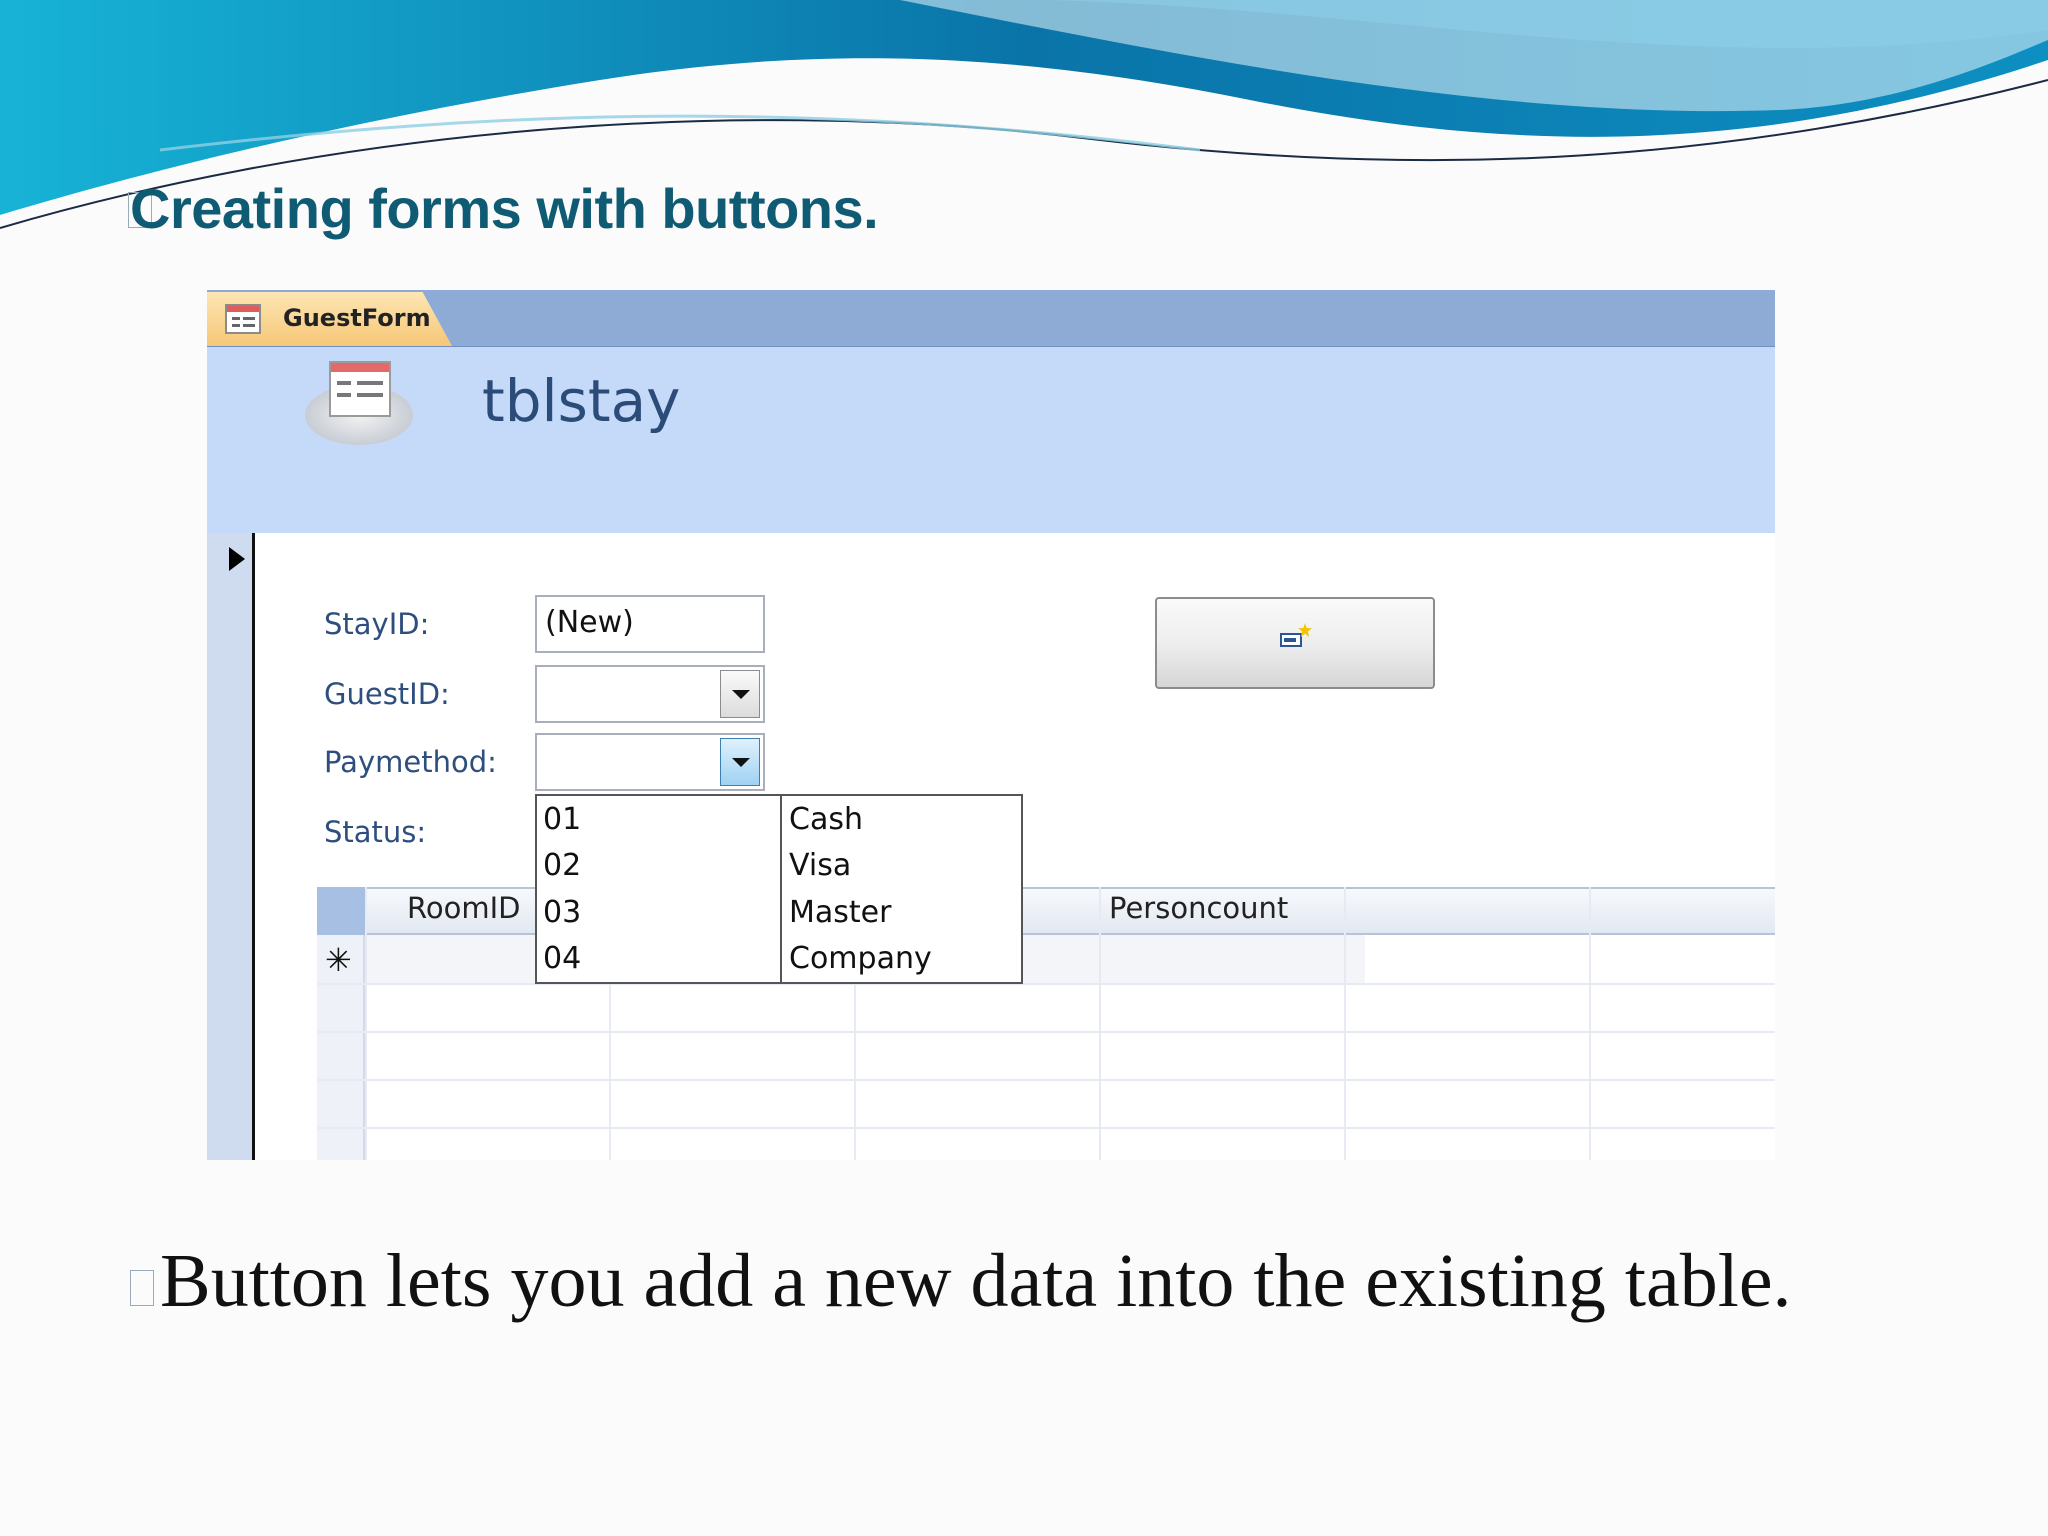 The image size is (2048, 1536). I want to click on dropdown-option: 03 Master, so click(779, 912).